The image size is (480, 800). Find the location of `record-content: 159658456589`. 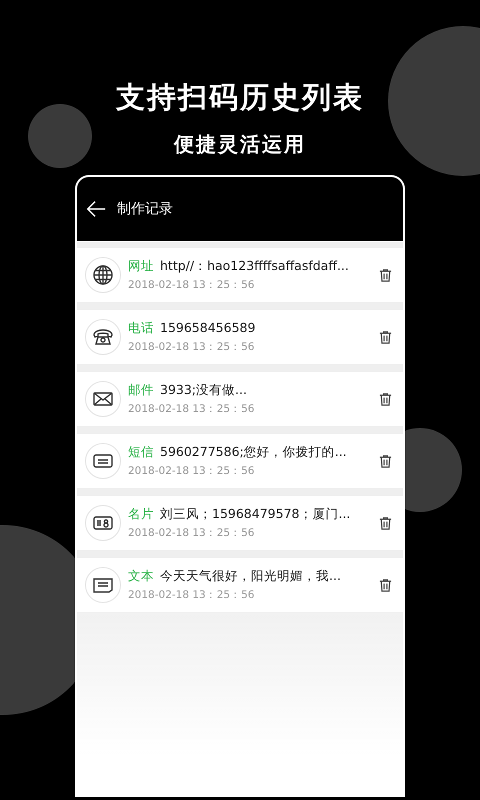

record-content: 159658456589 is located at coordinates (208, 328).